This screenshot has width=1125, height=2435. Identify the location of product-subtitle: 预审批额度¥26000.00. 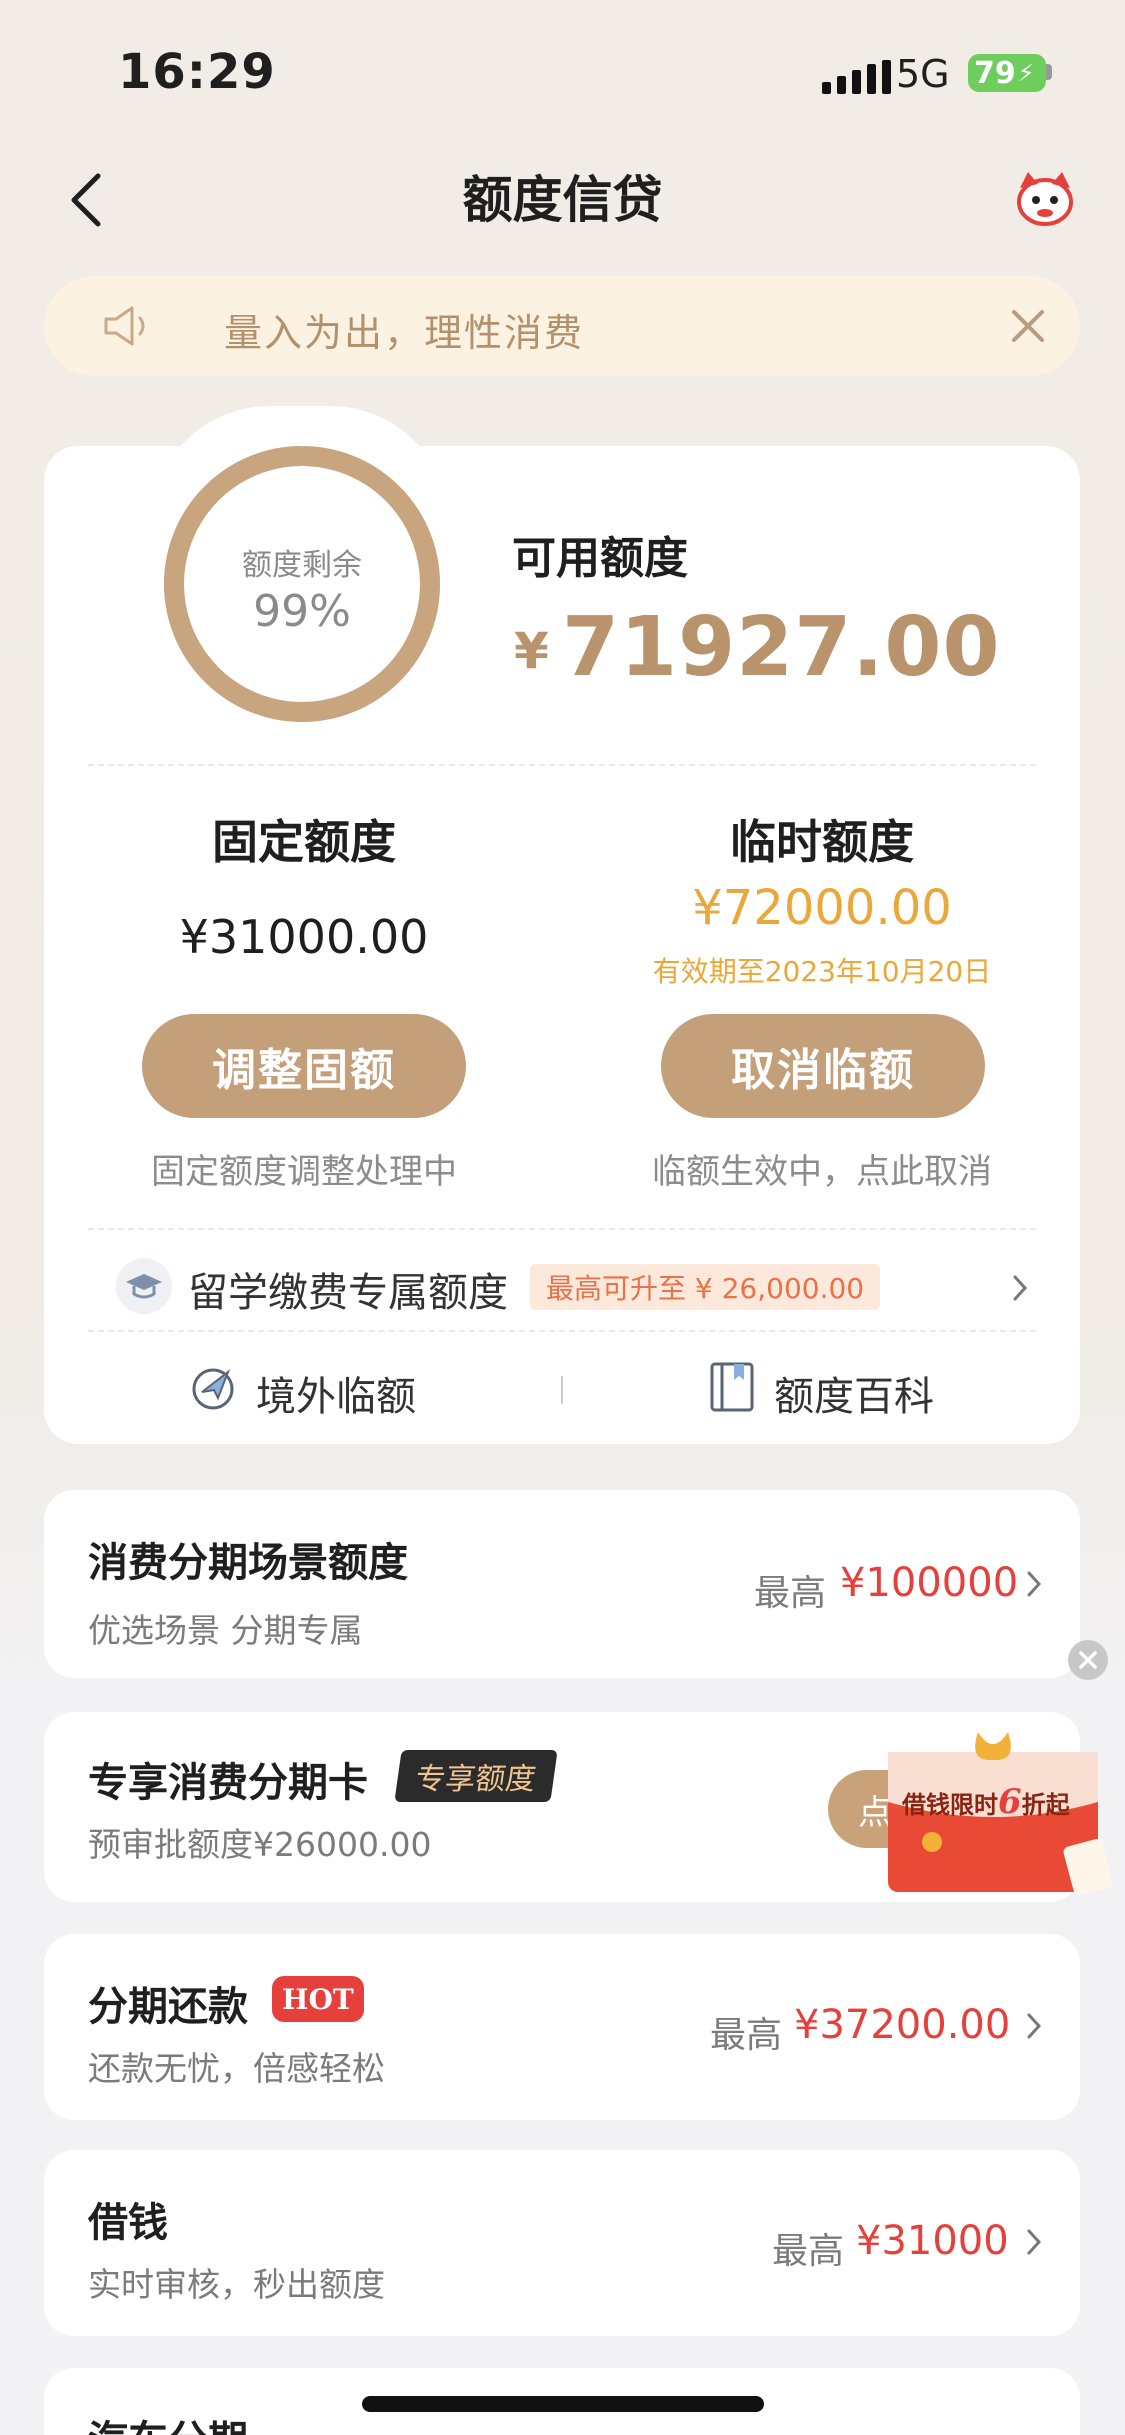
(260, 1844).